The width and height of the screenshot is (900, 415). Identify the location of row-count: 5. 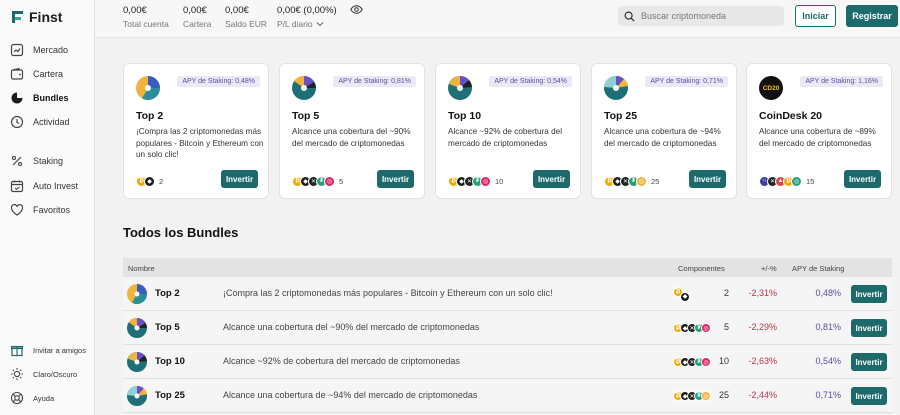
(726, 327).